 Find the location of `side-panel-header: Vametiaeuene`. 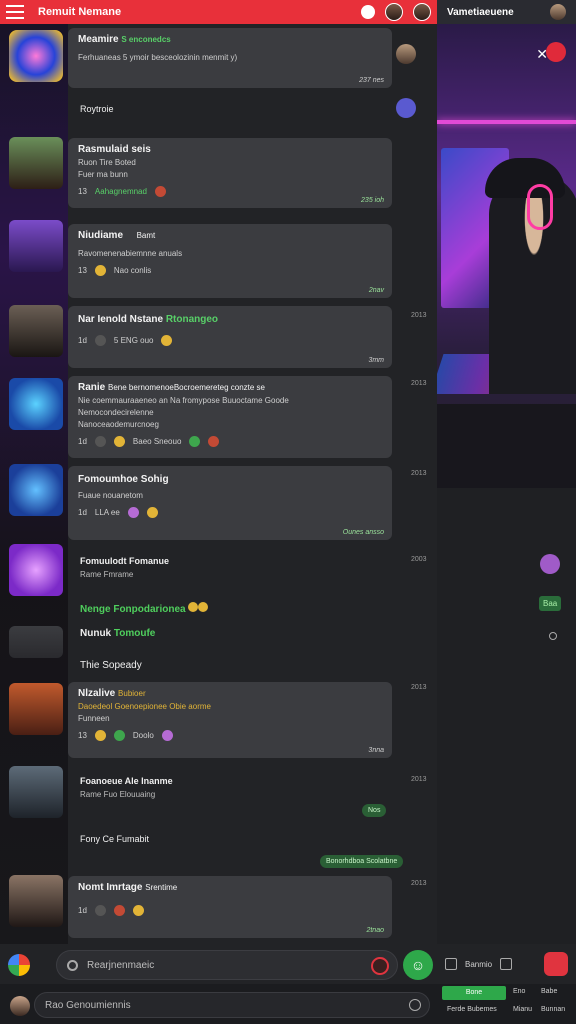

side-panel-header: Vametiaeuene is located at coordinates (506, 12).